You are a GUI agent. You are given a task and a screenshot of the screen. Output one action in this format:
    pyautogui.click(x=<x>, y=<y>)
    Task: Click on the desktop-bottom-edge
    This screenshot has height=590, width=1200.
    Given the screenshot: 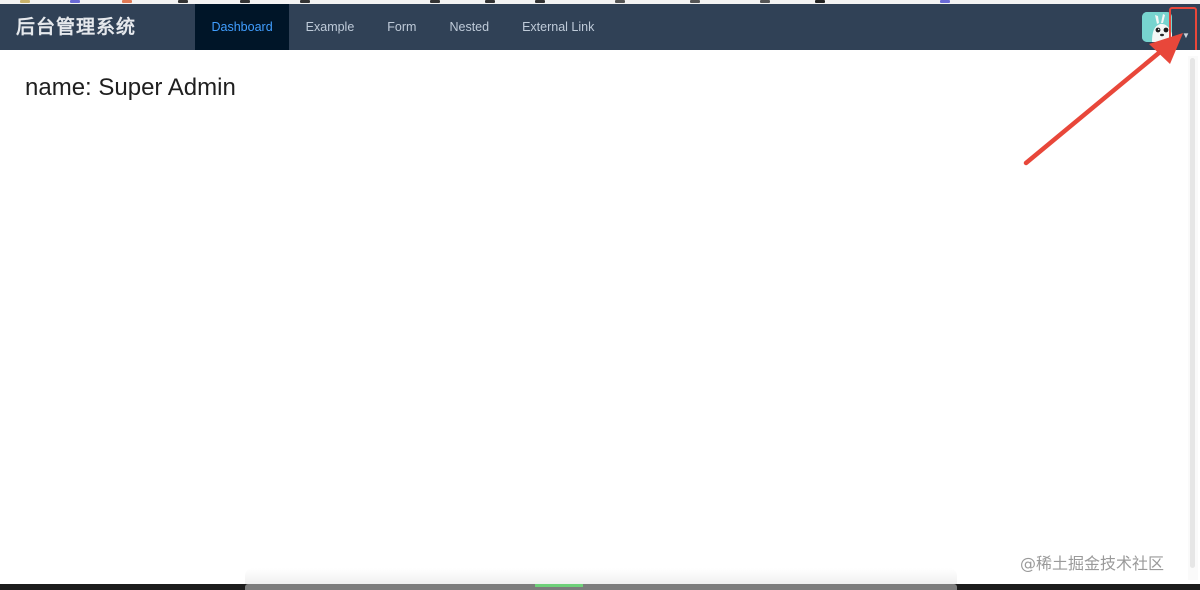 What is the action you would take?
    pyautogui.click(x=600, y=587)
    